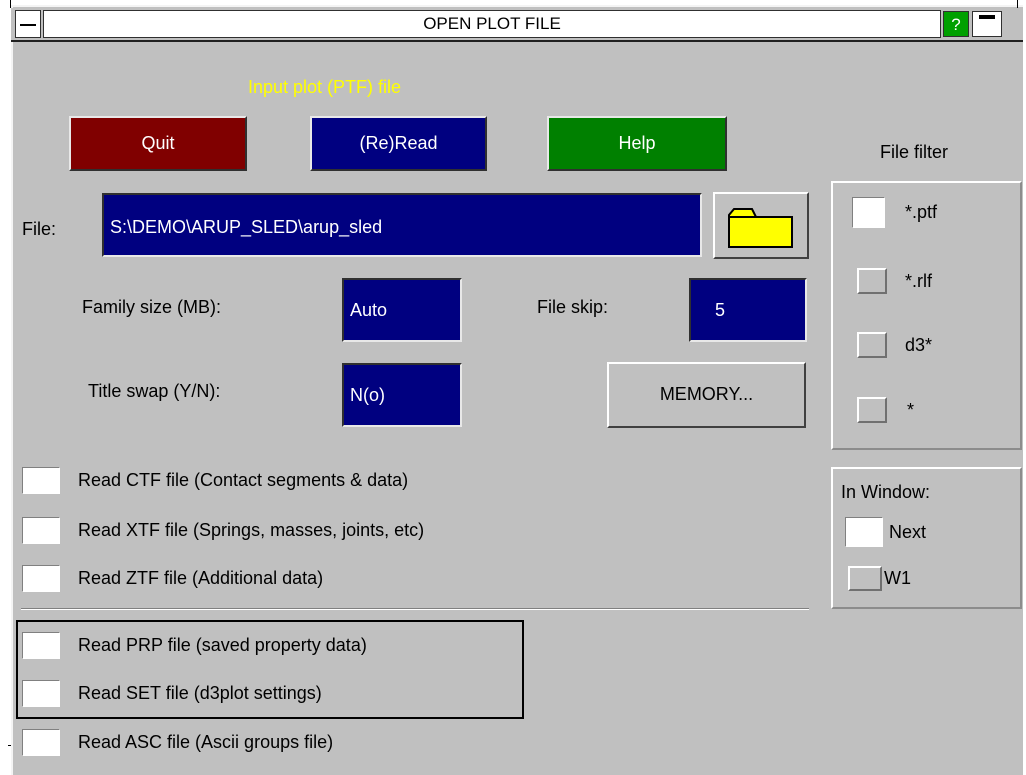  What do you see at coordinates (402, 225) in the screenshot?
I see `file-path-input: S:\DEMO\ARUP_SLED\arup_sled` at bounding box center [402, 225].